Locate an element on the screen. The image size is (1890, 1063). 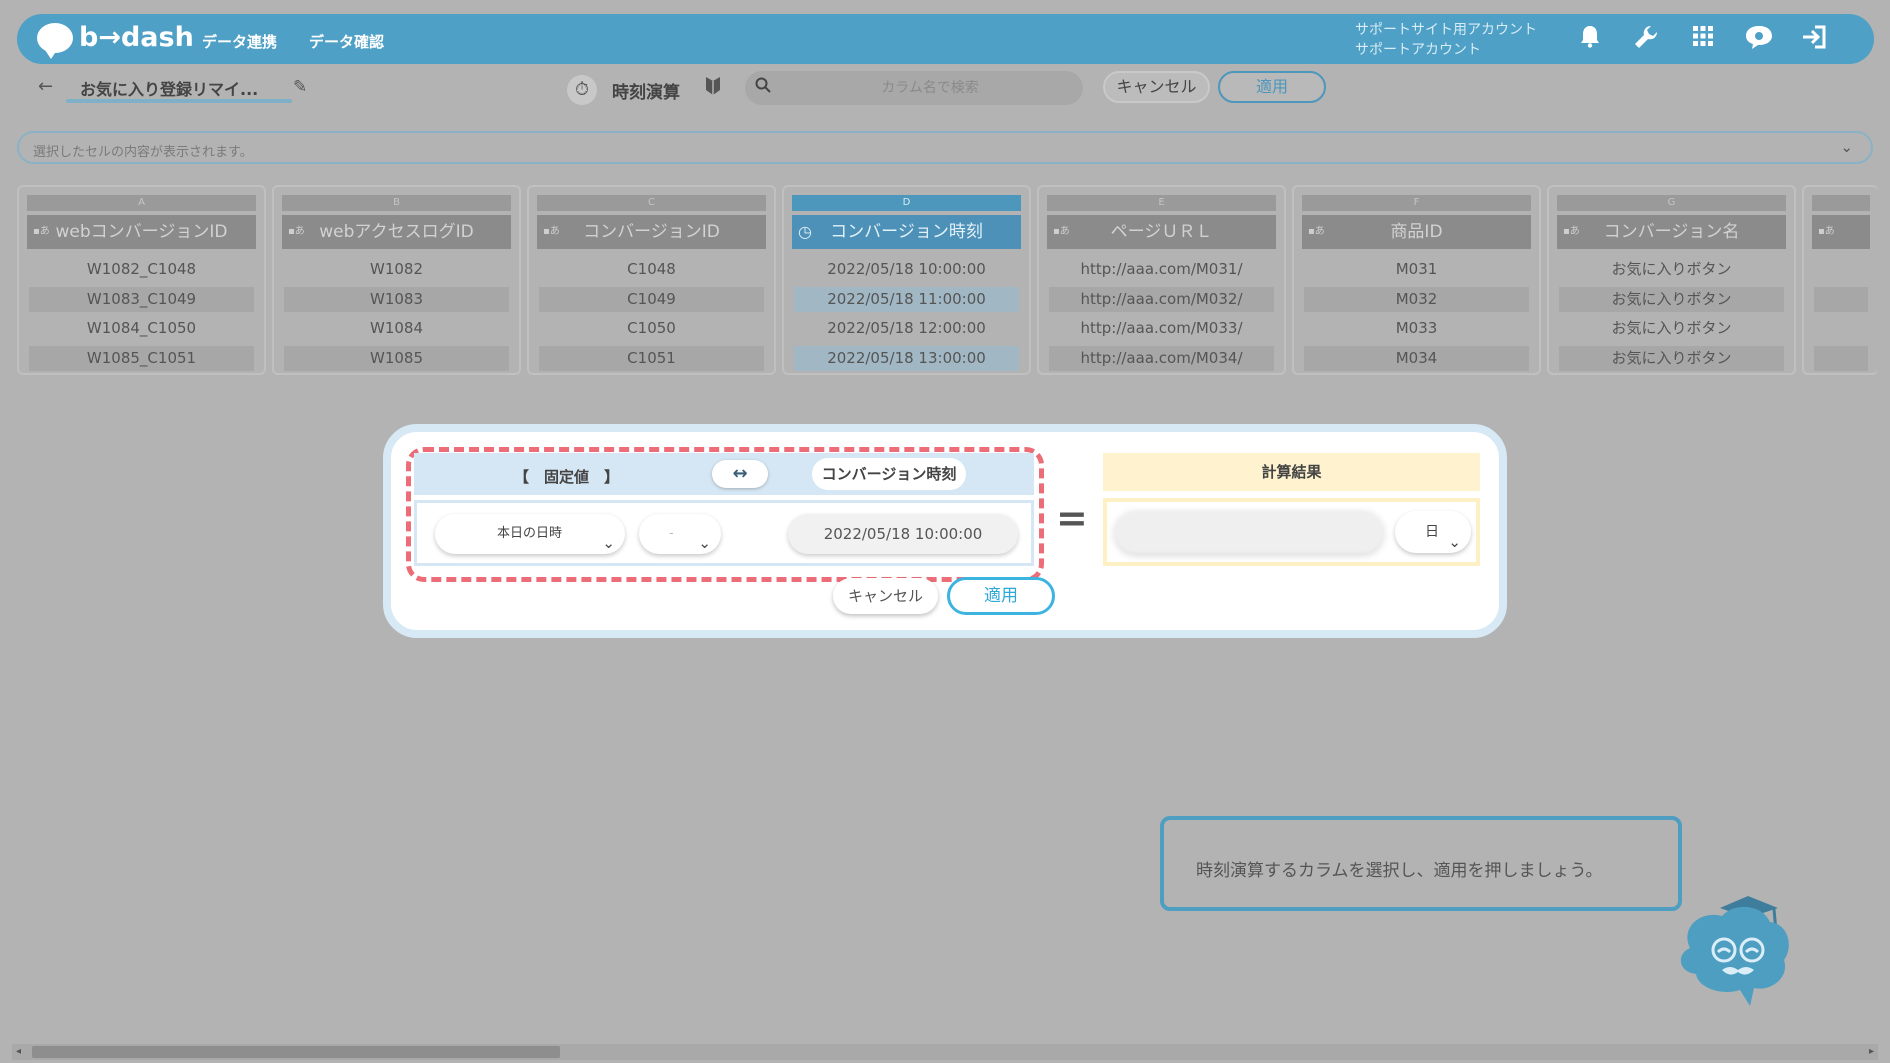
table-cell: 2022/05/18 10:00:00 is located at coordinates (906, 269).